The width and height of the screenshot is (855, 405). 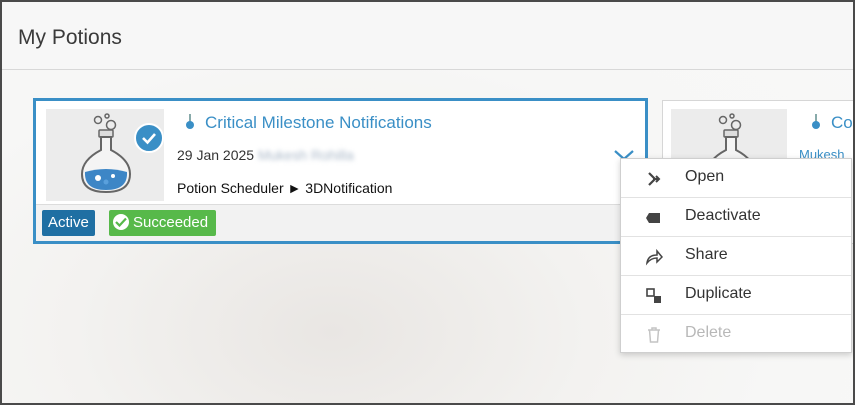 I want to click on status-badge-active: Active, so click(x=68, y=223).